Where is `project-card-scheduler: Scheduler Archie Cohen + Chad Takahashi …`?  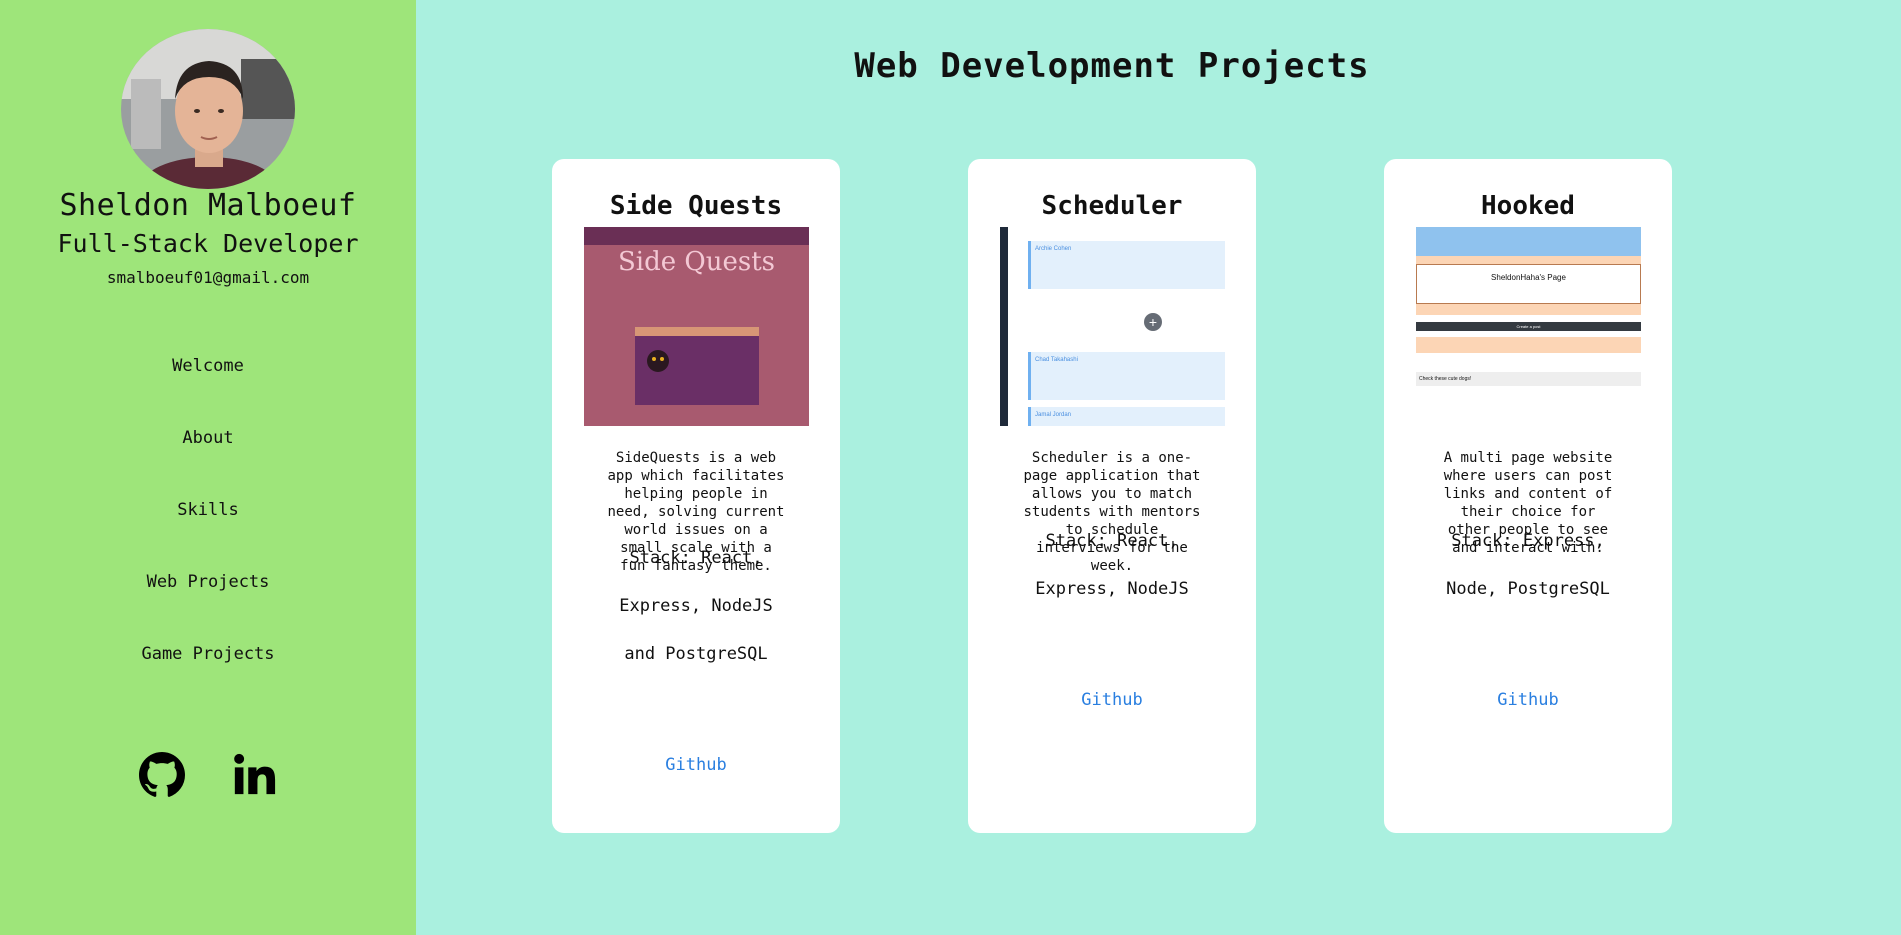 project-card-scheduler: Scheduler Archie Cohen + Chad Takahashi … is located at coordinates (1112, 496).